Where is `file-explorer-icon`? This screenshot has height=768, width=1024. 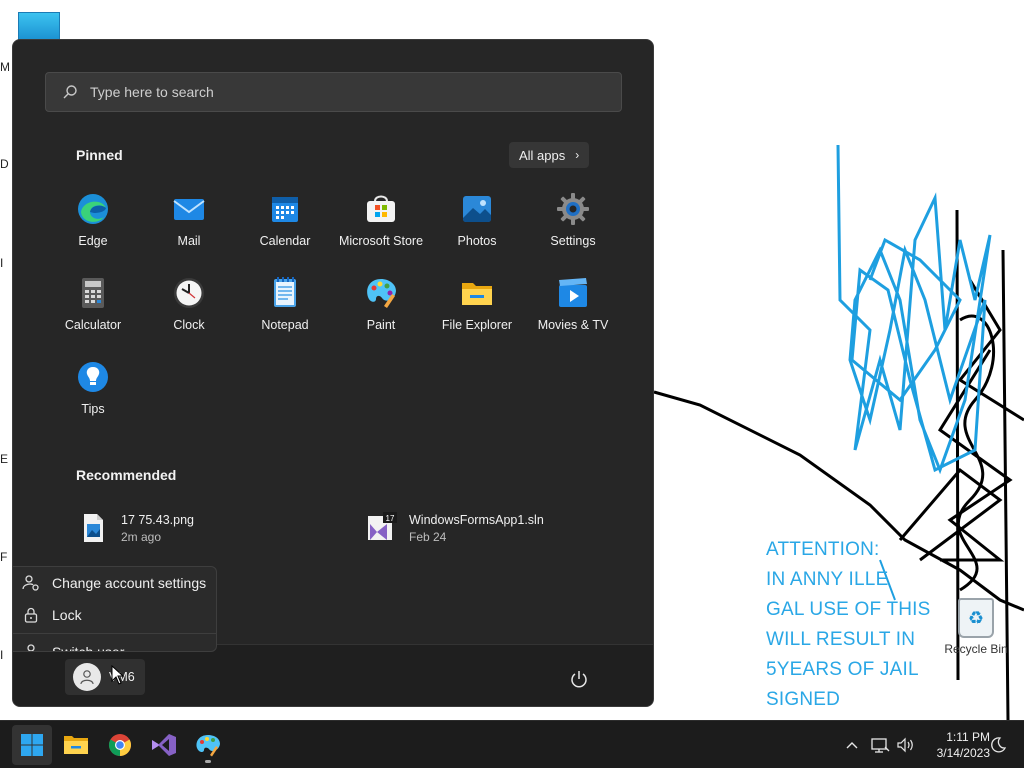 file-explorer-icon is located at coordinates (76, 745).